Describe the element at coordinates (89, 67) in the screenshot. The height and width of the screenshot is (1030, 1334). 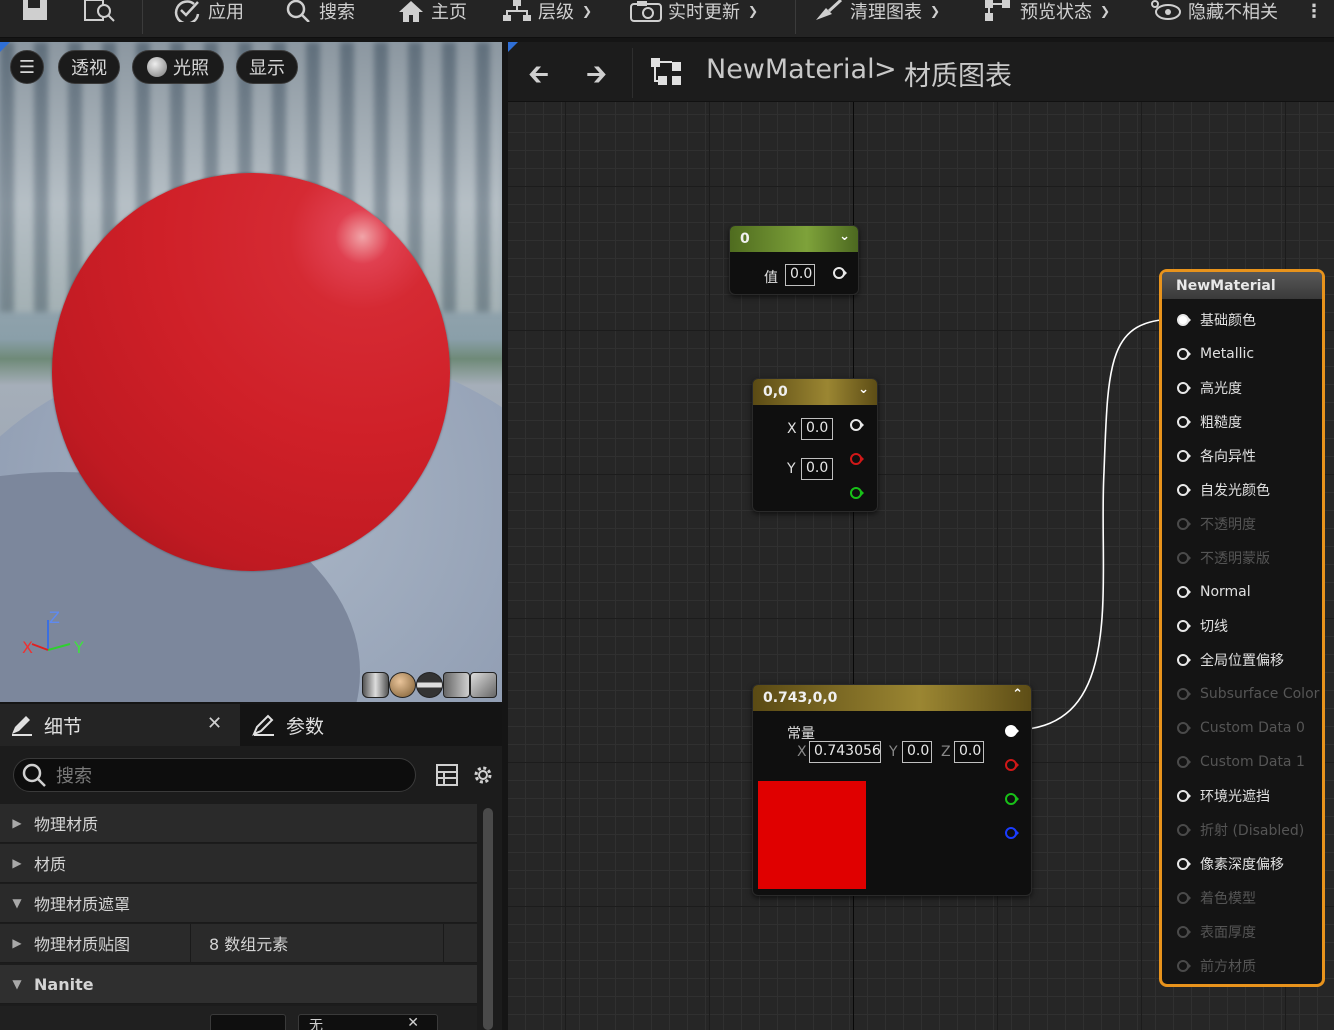
I see `perspective-button: 透视` at that location.